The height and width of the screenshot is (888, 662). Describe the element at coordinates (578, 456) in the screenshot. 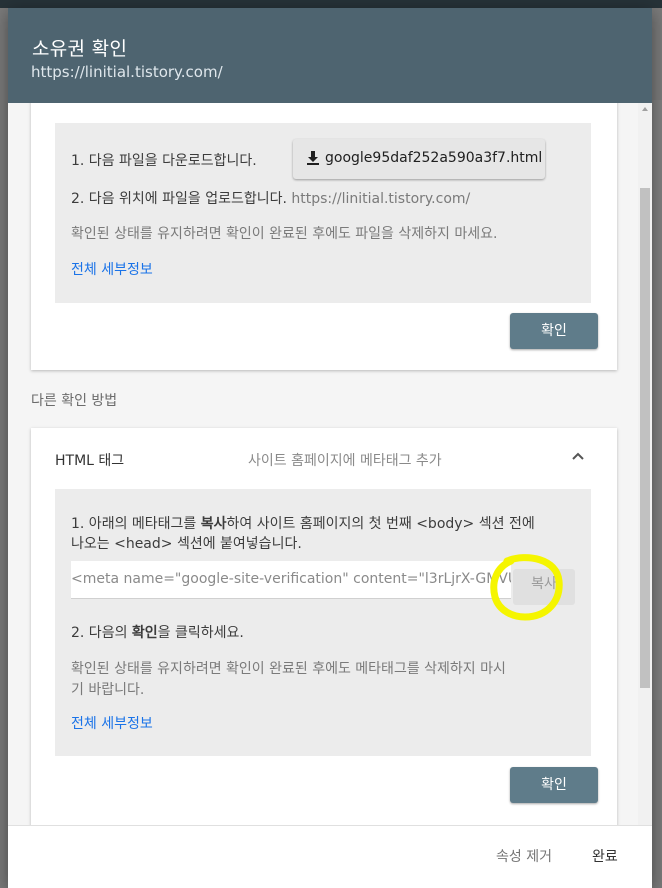

I see `chevron-up-icon` at that location.